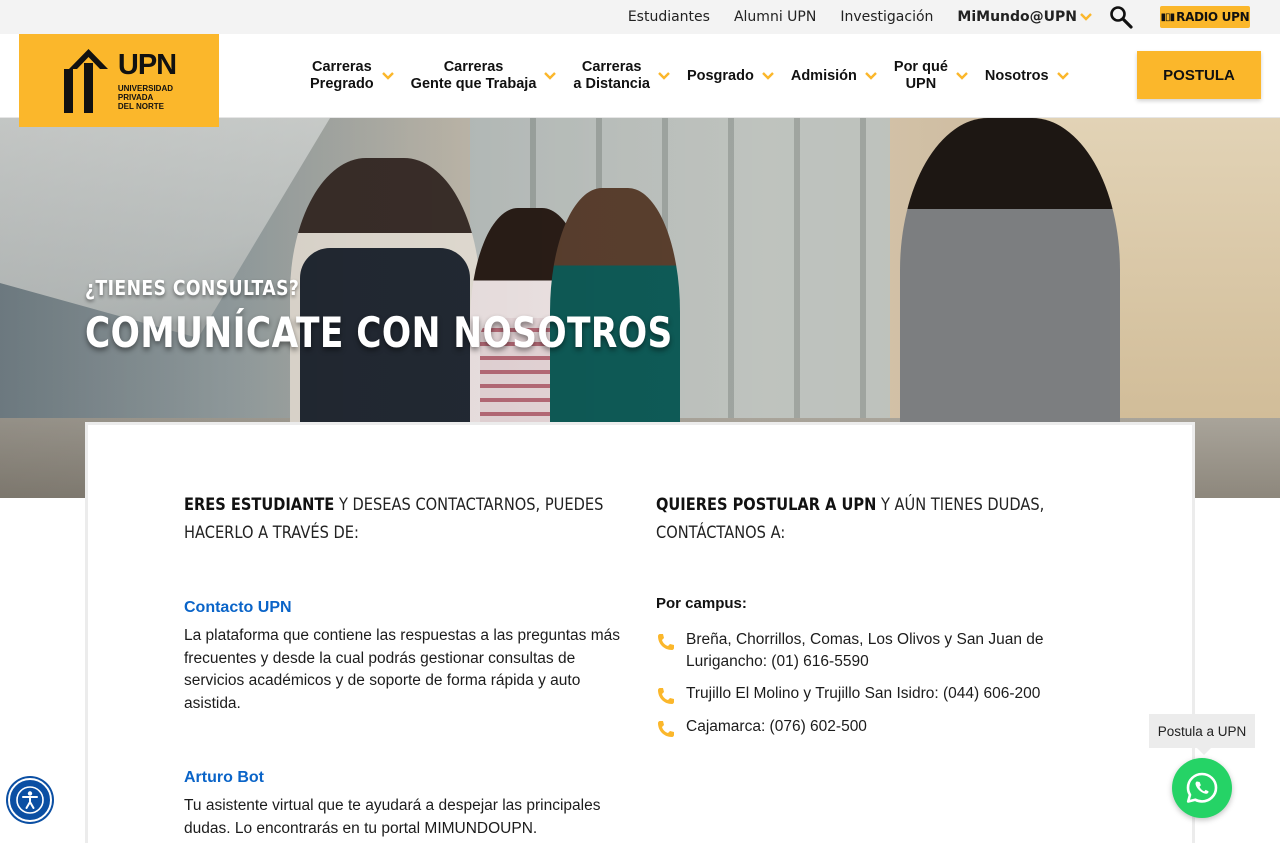 The height and width of the screenshot is (843, 1280). Describe the element at coordinates (1017, 17) in the screenshot. I see `mimundo-label: MiMundo@UPN` at that location.